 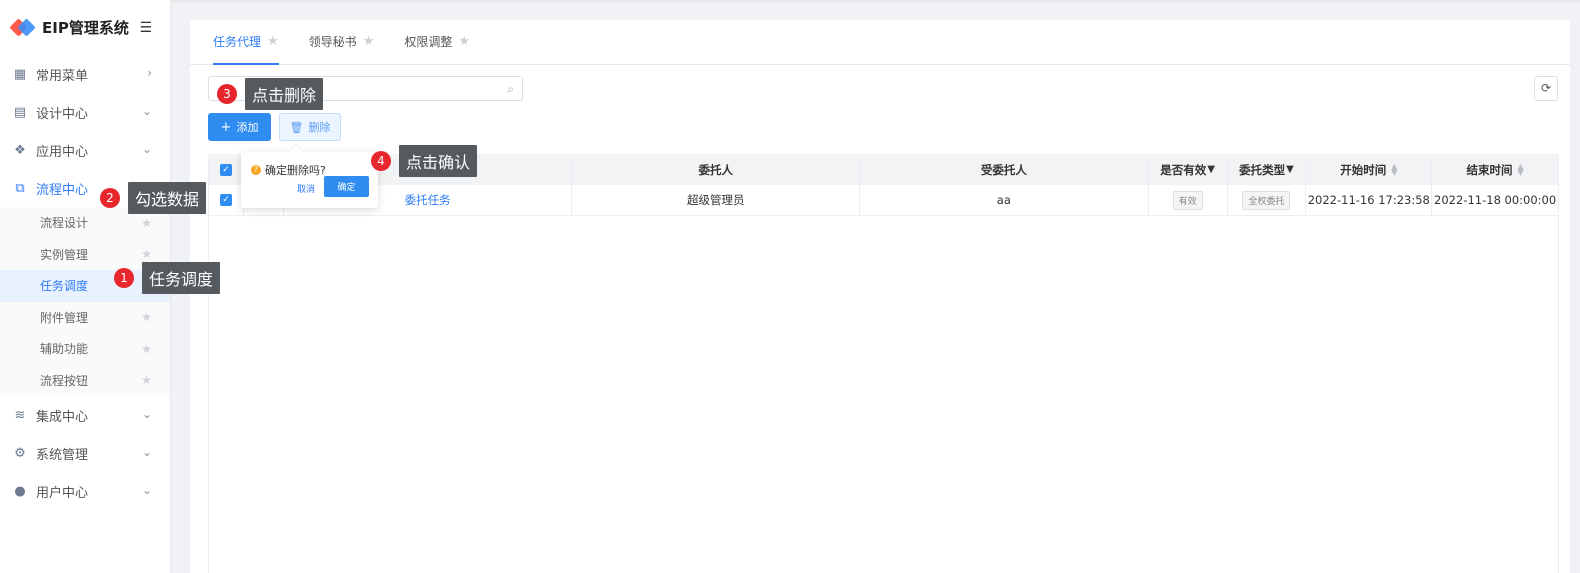 I want to click on sidebar-subitem-attachment: 附件管理 ★, so click(x=85, y=318).